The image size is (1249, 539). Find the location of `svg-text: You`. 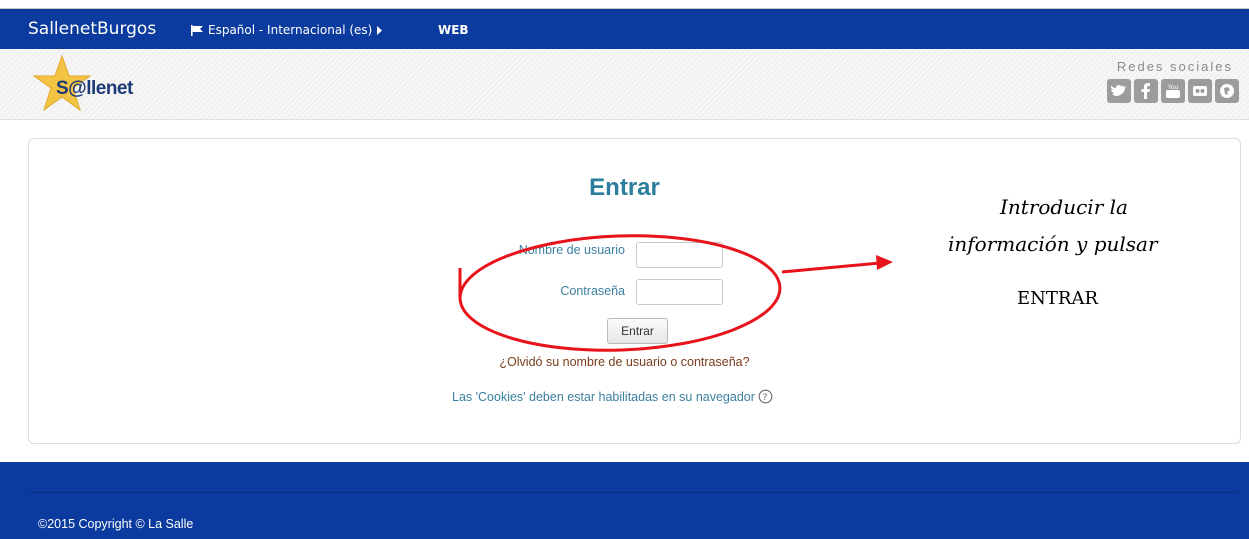

svg-text: You is located at coordinates (1173, 87).